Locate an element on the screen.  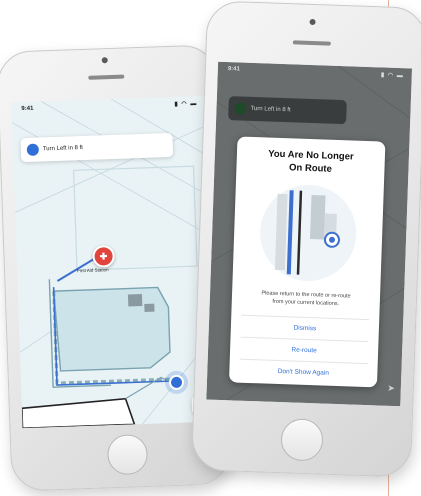
reroute-button: Re-route is located at coordinates (304, 350).